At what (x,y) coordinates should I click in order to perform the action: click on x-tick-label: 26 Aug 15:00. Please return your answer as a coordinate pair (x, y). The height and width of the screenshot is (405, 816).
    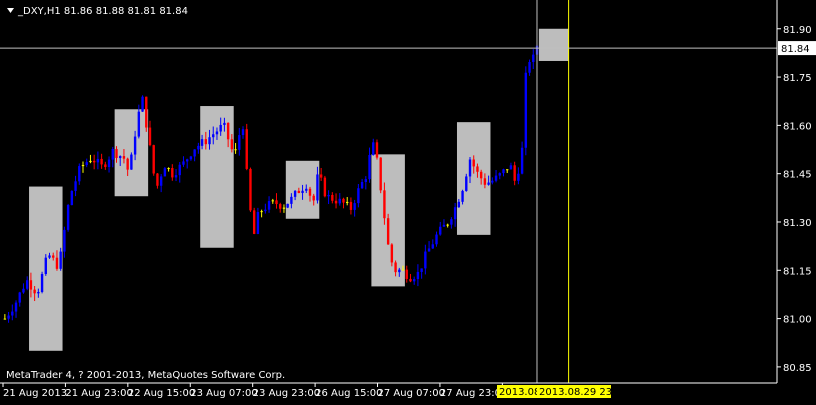
    Looking at the image, I should click on (348, 393).